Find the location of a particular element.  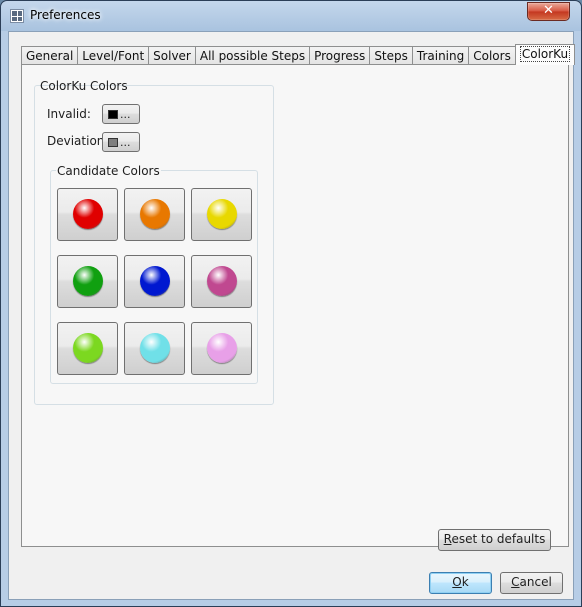

candidate-color-button-blue is located at coordinates (154, 281).